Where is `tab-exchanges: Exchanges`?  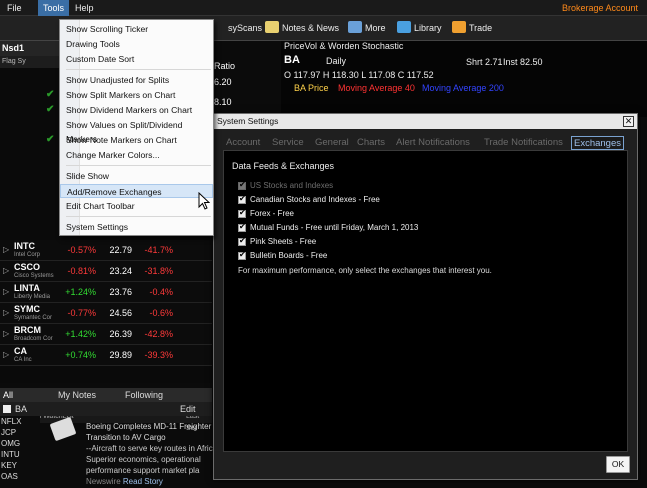
tab-exchanges: Exchanges is located at coordinates (598, 143).